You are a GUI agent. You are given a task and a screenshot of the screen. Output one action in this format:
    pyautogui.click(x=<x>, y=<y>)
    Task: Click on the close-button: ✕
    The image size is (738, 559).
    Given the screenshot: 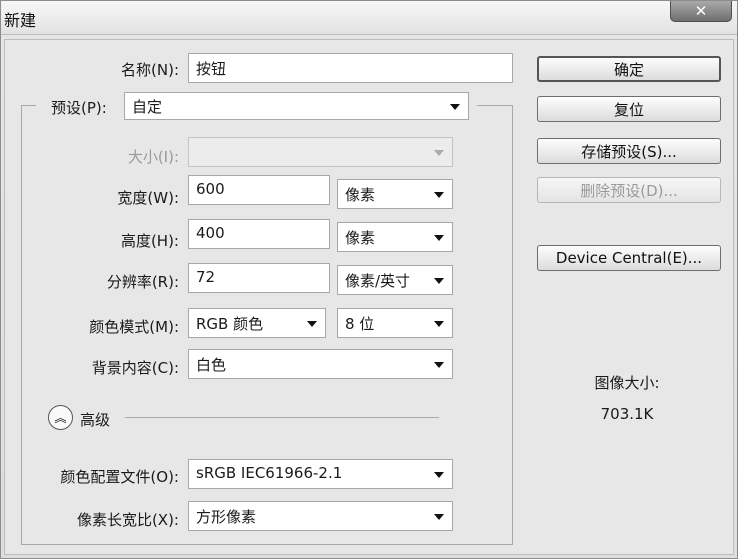 What is the action you would take?
    pyautogui.click(x=701, y=11)
    